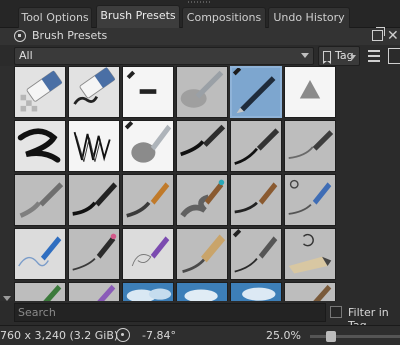 This screenshot has height=345, width=400. Describe the element at coordinates (123, 335) in the screenshot. I see `rotation-icon` at that location.